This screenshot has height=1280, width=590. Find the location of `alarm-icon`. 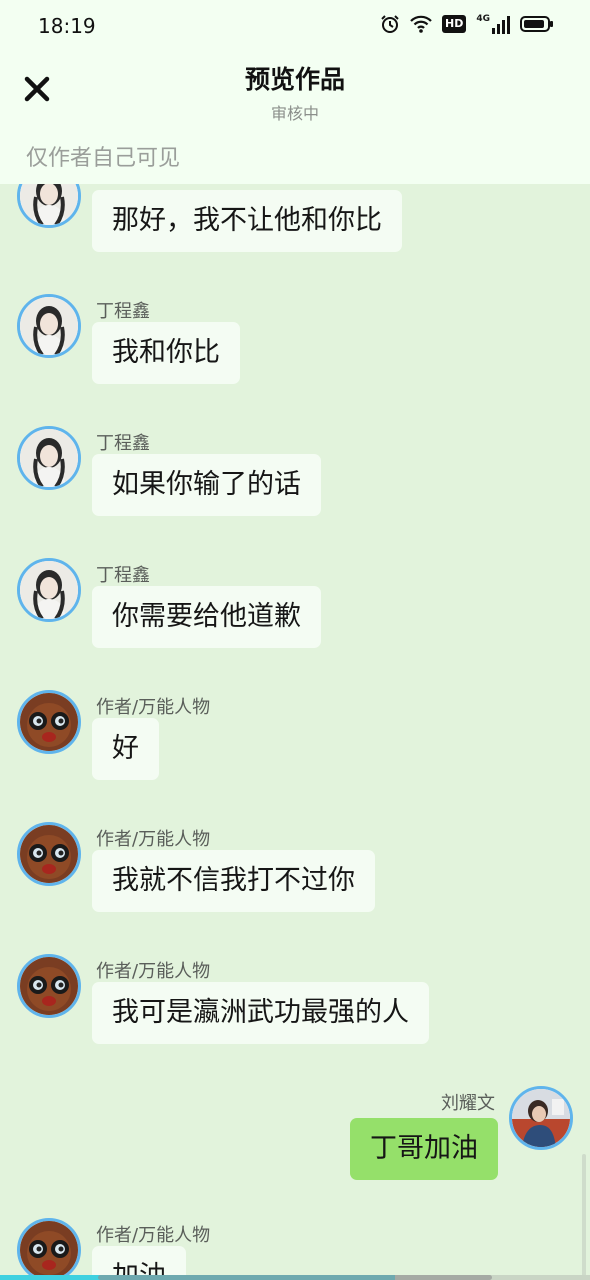

alarm-icon is located at coordinates (390, 24).